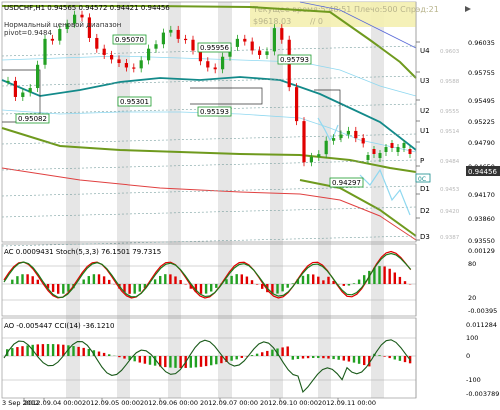 The width and height of the screenshot is (500, 410). I want to click on price-label: 0.95956, so click(214, 48).